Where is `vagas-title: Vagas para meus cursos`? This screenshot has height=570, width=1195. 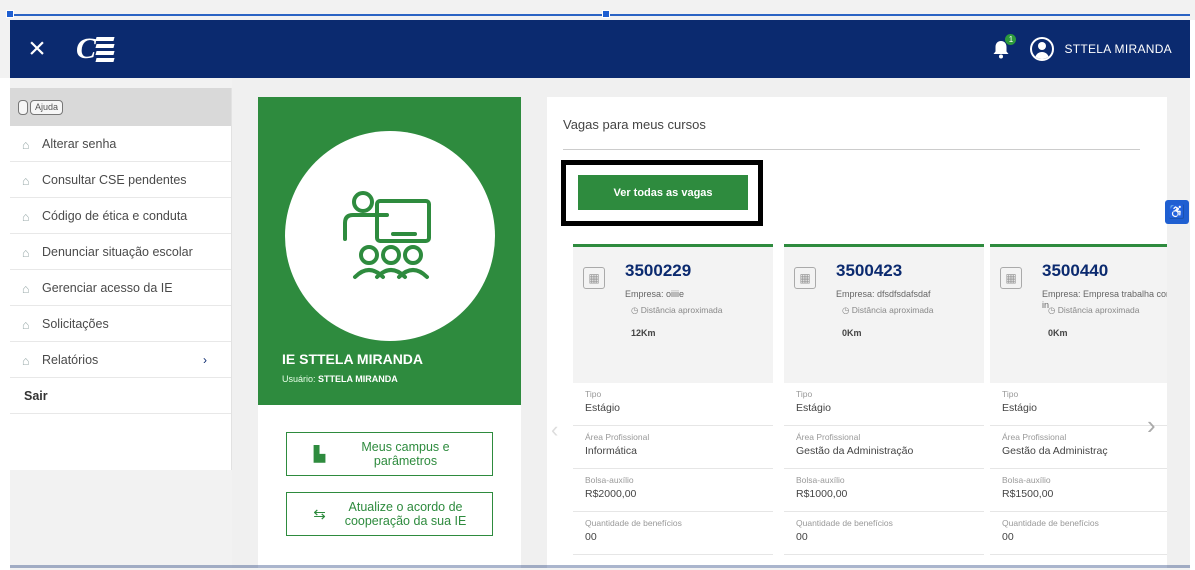 vagas-title: Vagas para meus cursos is located at coordinates (634, 124).